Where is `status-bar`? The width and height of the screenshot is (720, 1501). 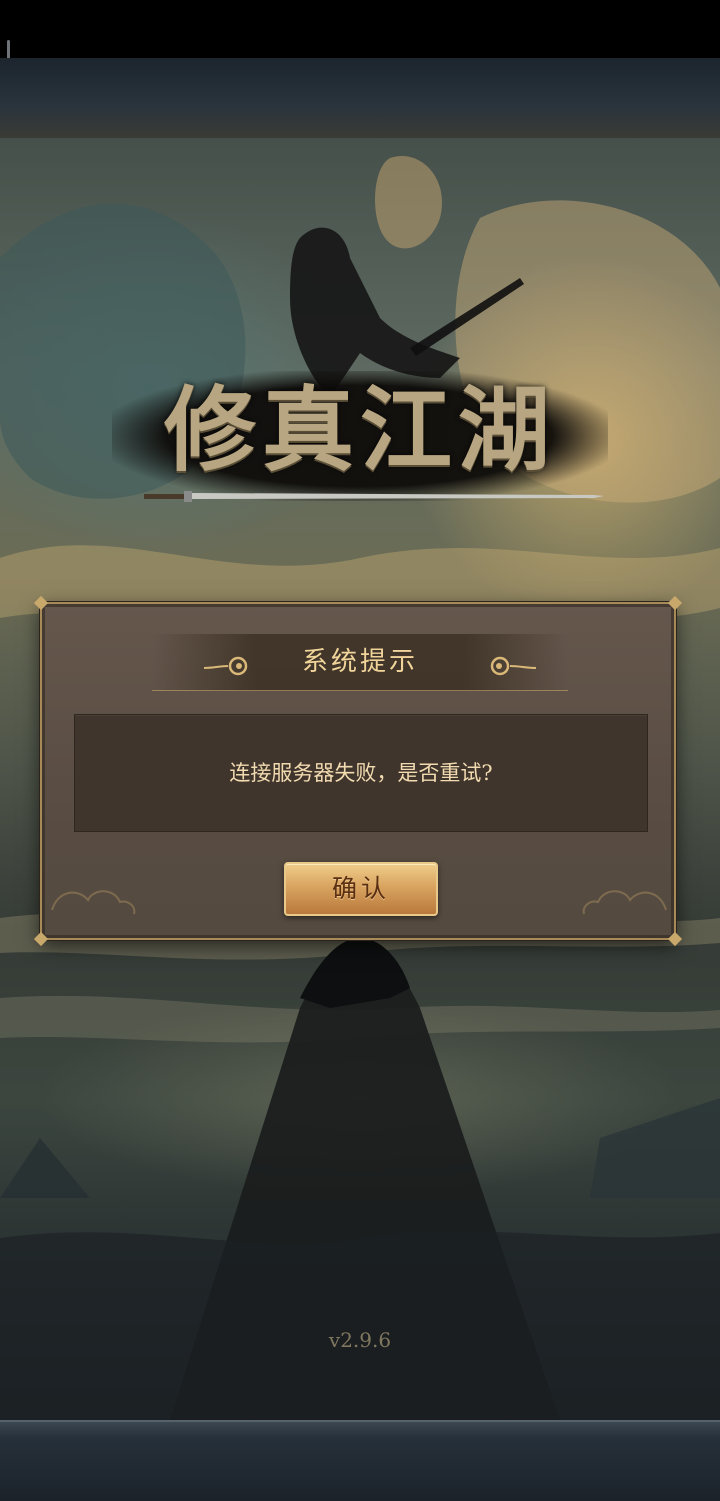 status-bar is located at coordinates (360, 29).